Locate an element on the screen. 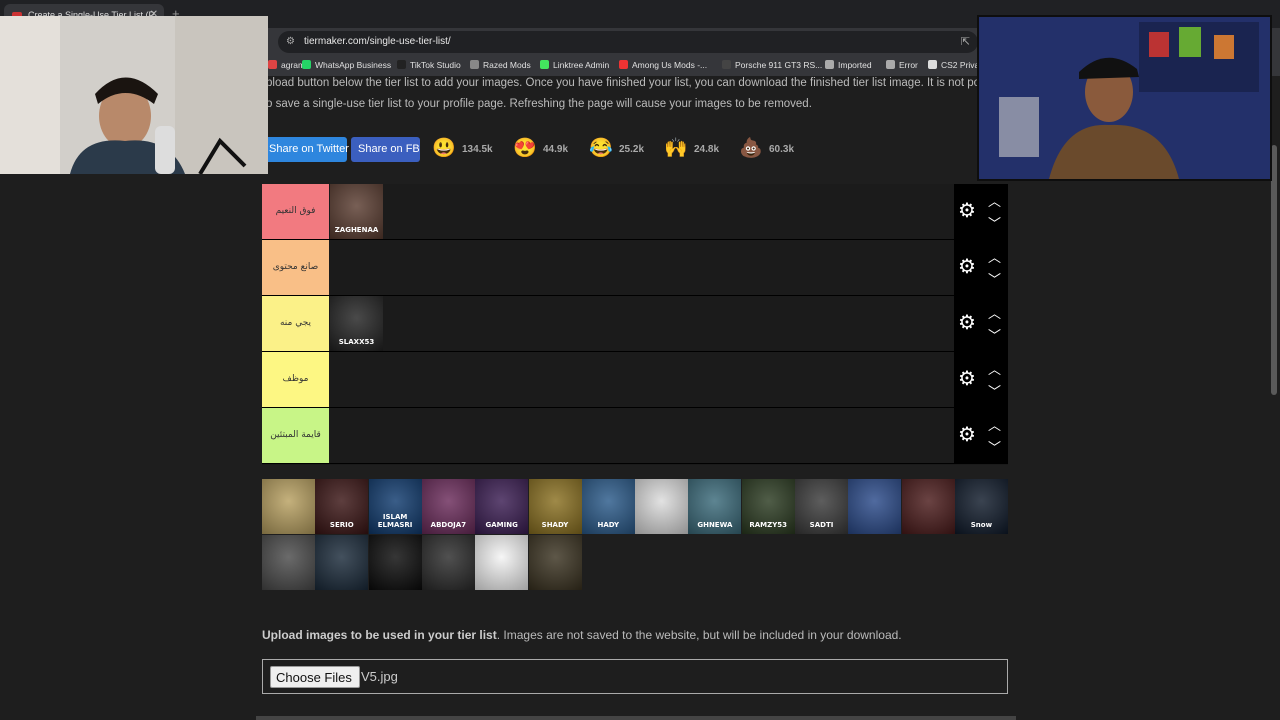 The width and height of the screenshot is (1280, 720). bookmark-item: Razed Mods is located at coordinates (500, 65).